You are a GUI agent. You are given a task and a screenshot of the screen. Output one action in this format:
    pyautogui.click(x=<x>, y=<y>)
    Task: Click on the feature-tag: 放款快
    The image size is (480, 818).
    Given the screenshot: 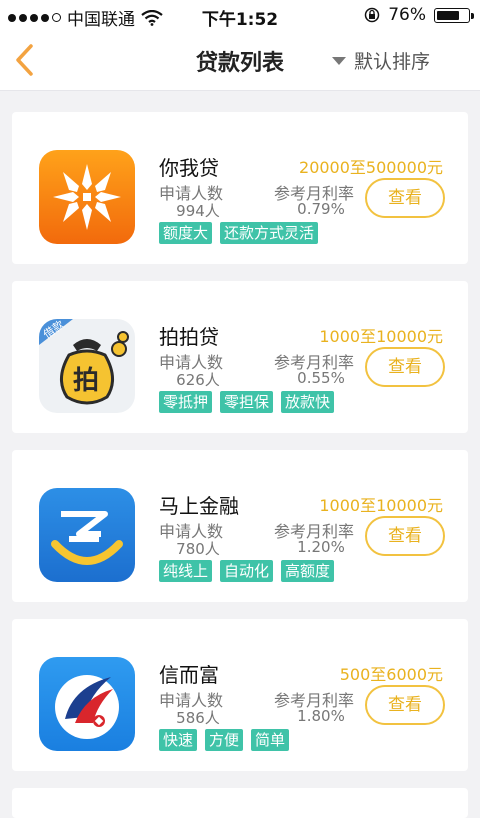 What is the action you would take?
    pyautogui.click(x=308, y=402)
    